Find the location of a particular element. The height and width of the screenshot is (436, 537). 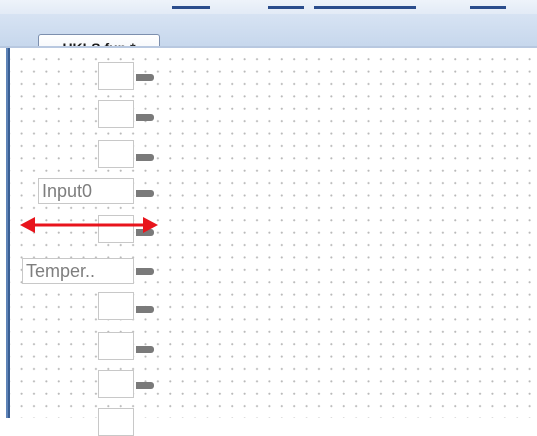

canvas-left-border-shade is located at coordinates (9, 233).